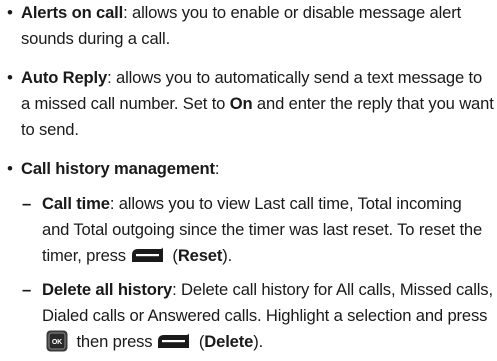  What do you see at coordinates (112, 341) in the screenshot?
I see `then-press: then press` at bounding box center [112, 341].